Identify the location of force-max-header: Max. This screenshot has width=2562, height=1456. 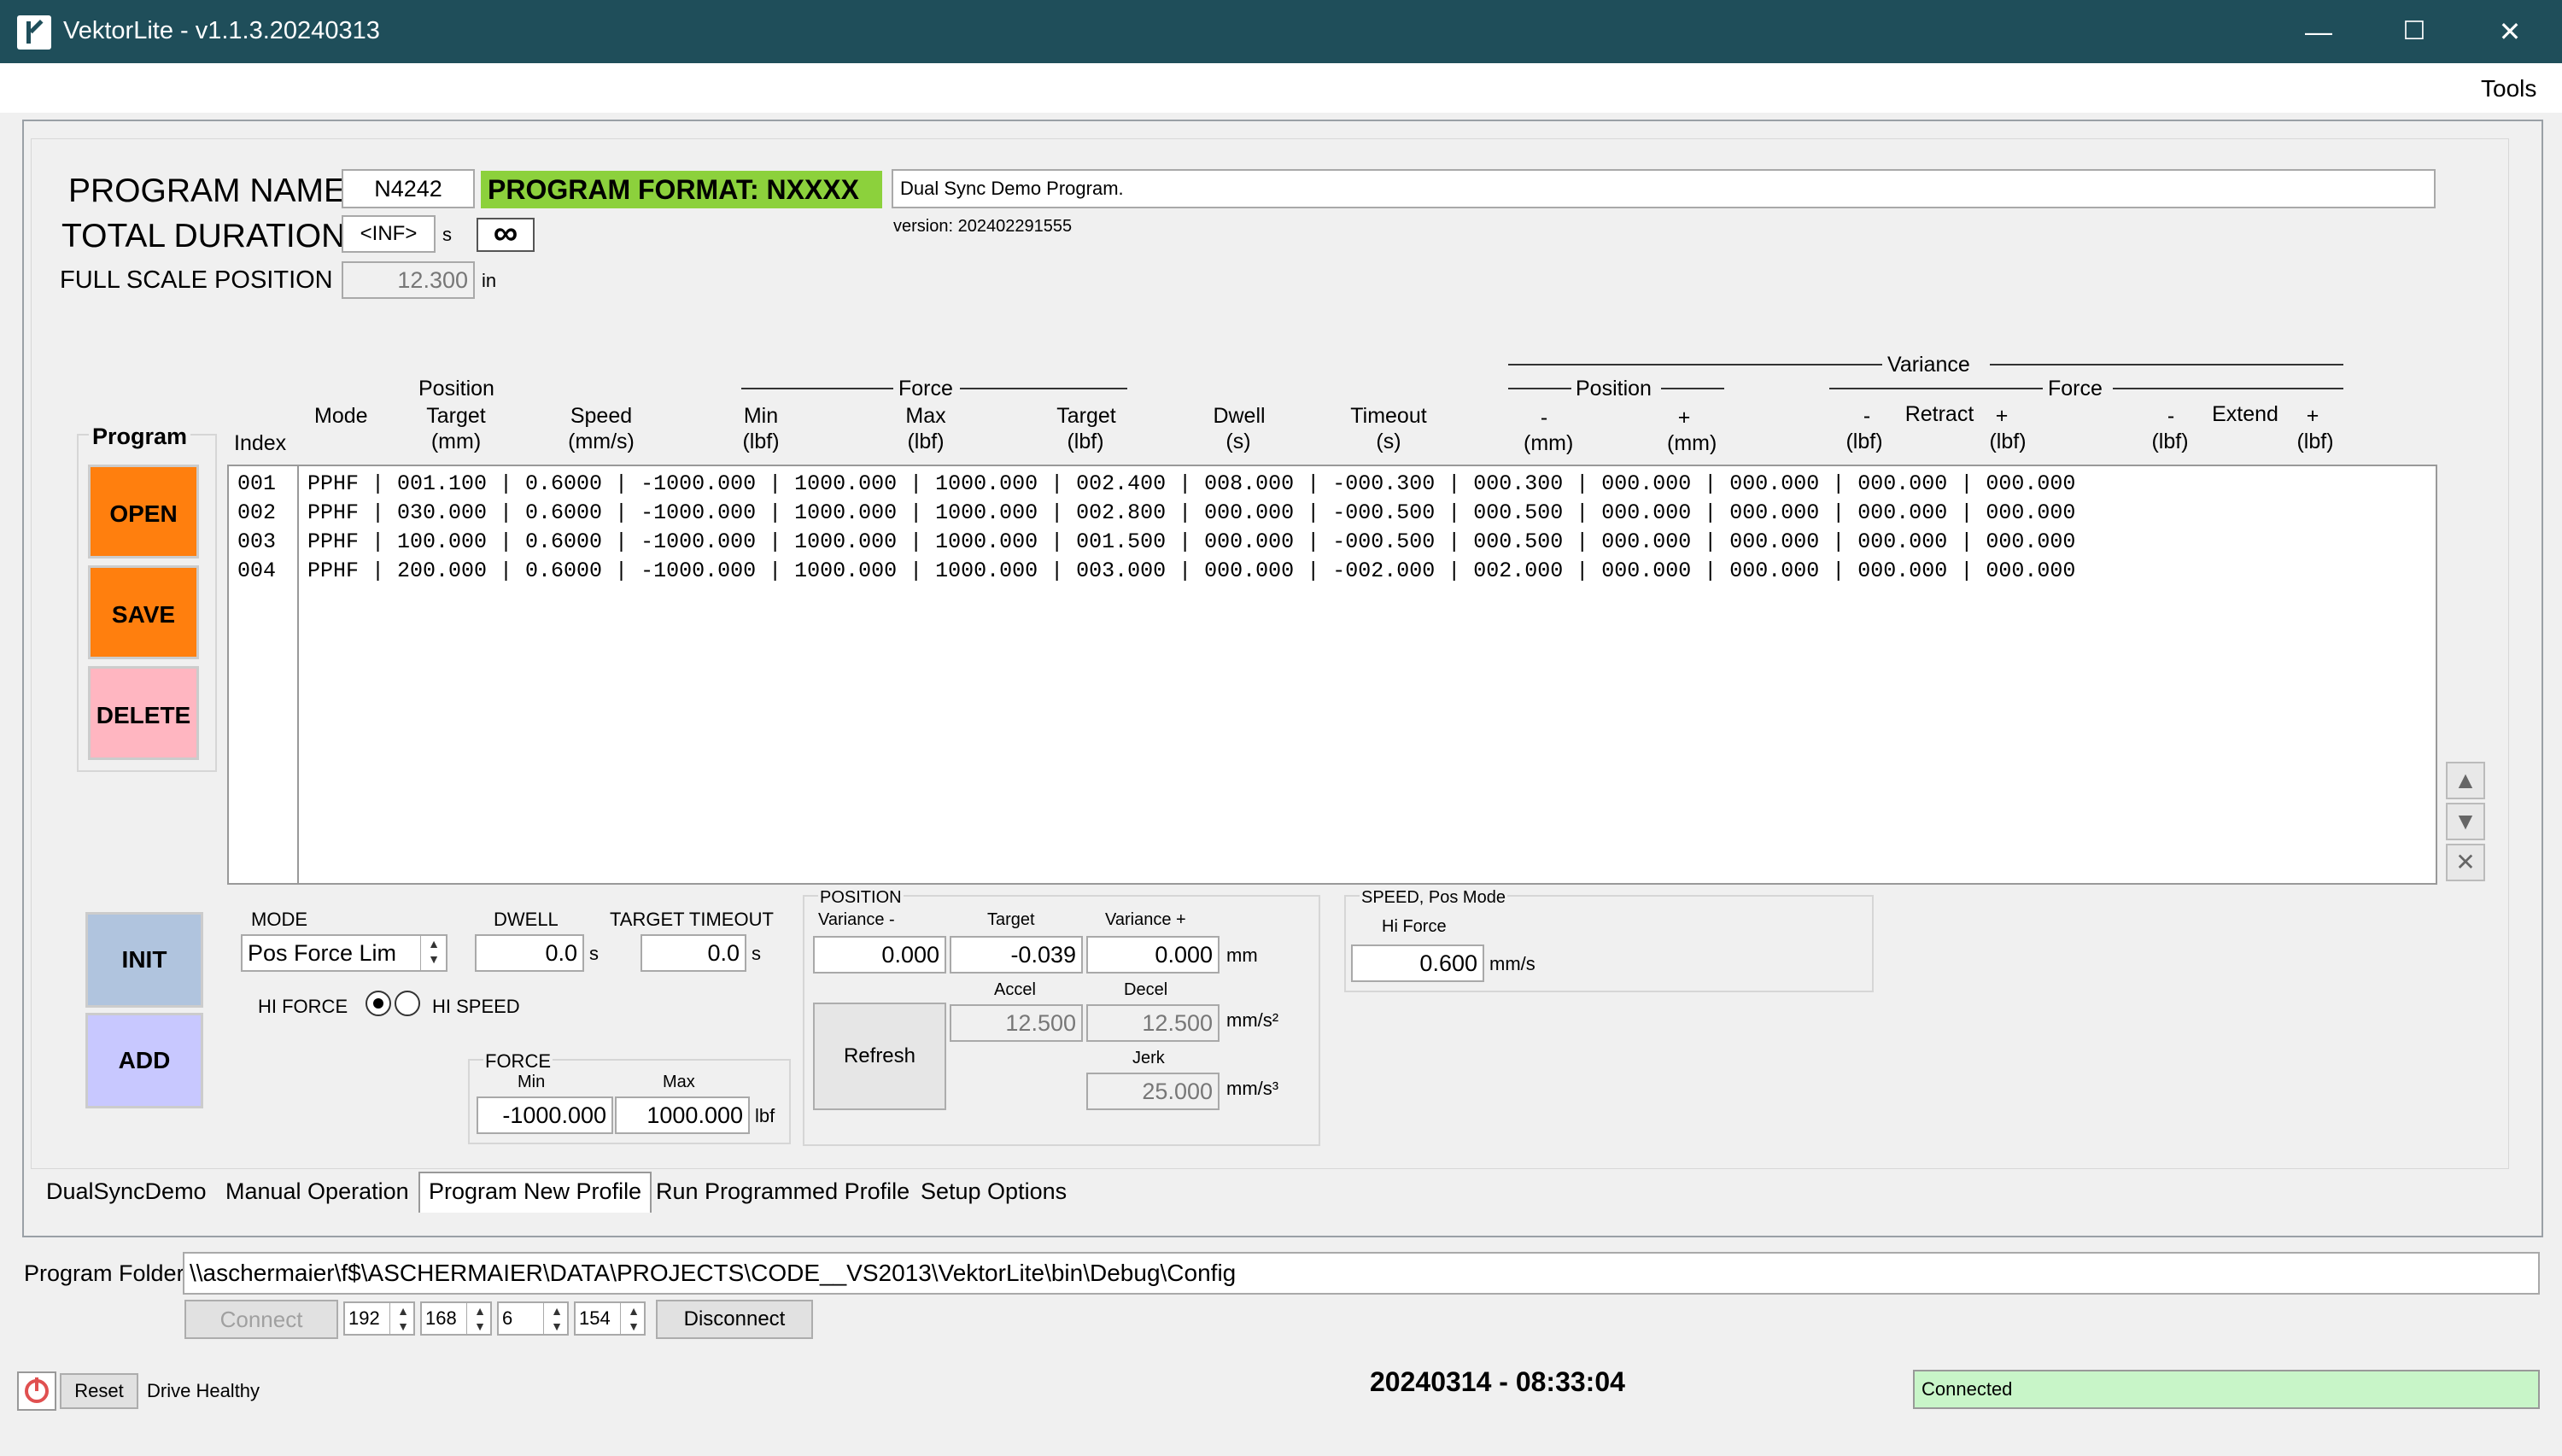
(925, 416).